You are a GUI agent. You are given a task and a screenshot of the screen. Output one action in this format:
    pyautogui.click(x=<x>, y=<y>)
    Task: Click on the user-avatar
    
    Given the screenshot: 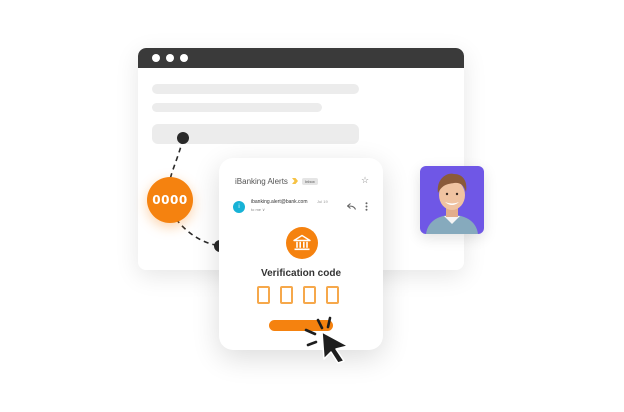 What is the action you would take?
    pyautogui.click(x=452, y=200)
    